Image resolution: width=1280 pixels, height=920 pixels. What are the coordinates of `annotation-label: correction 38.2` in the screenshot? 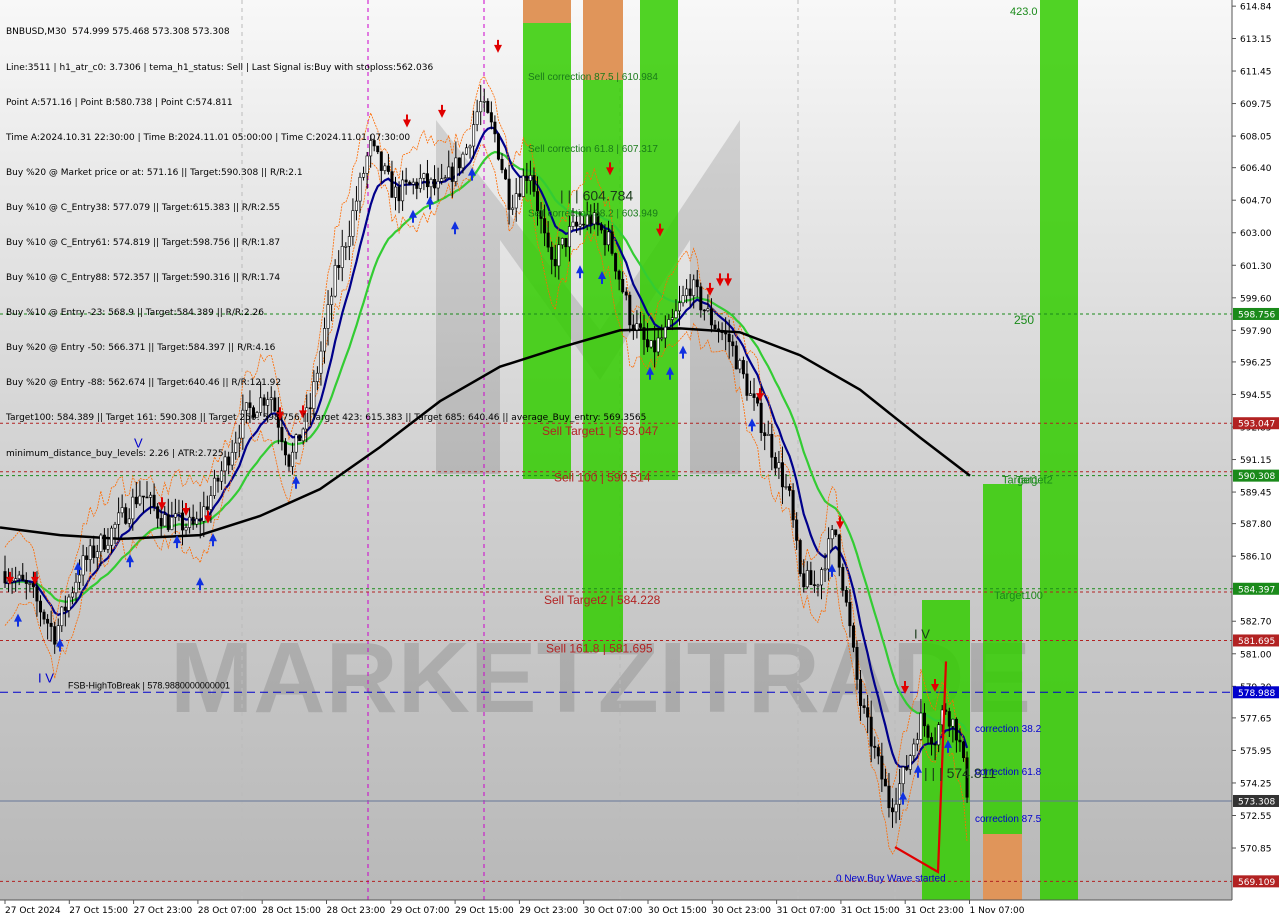 It's located at (1008, 729).